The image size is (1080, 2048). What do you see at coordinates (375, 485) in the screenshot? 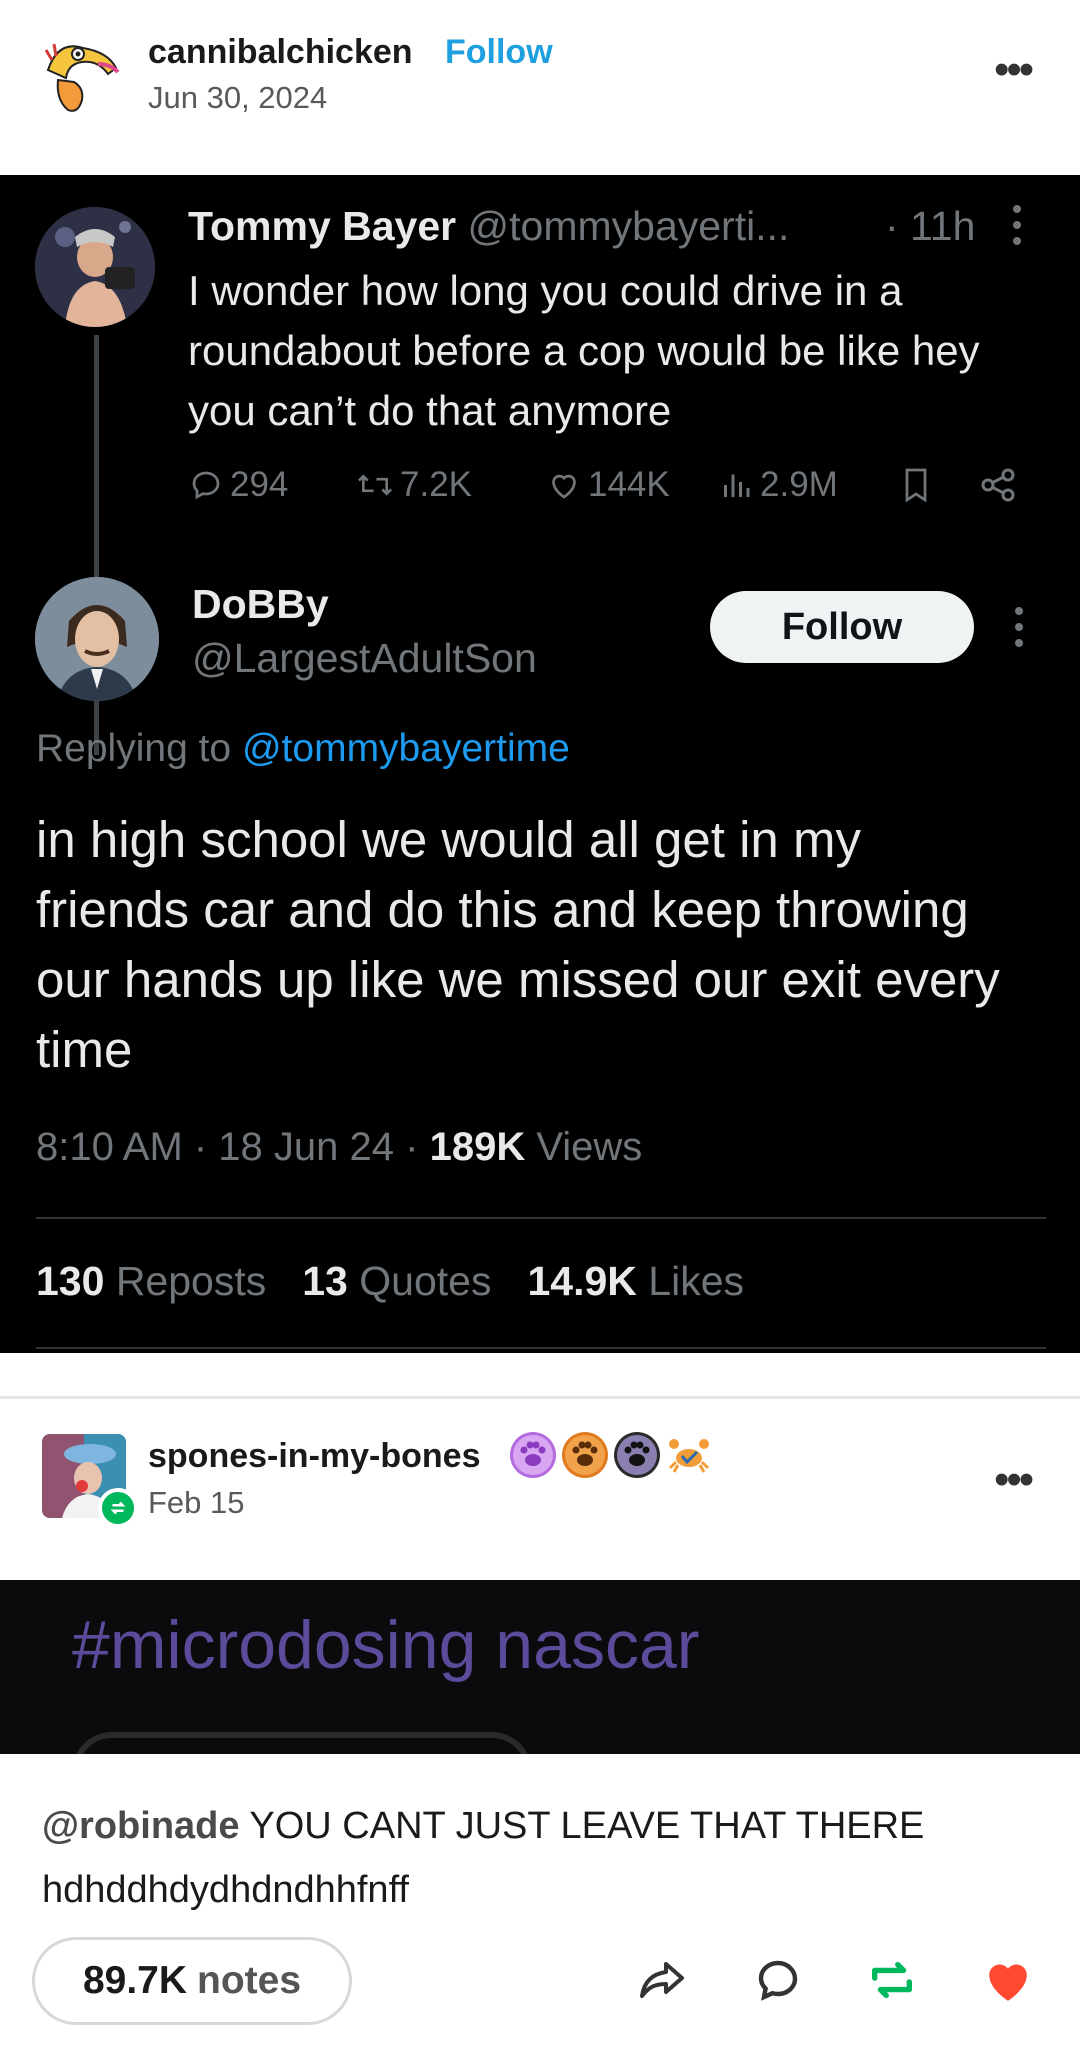
I see `repost-arrows-icon` at bounding box center [375, 485].